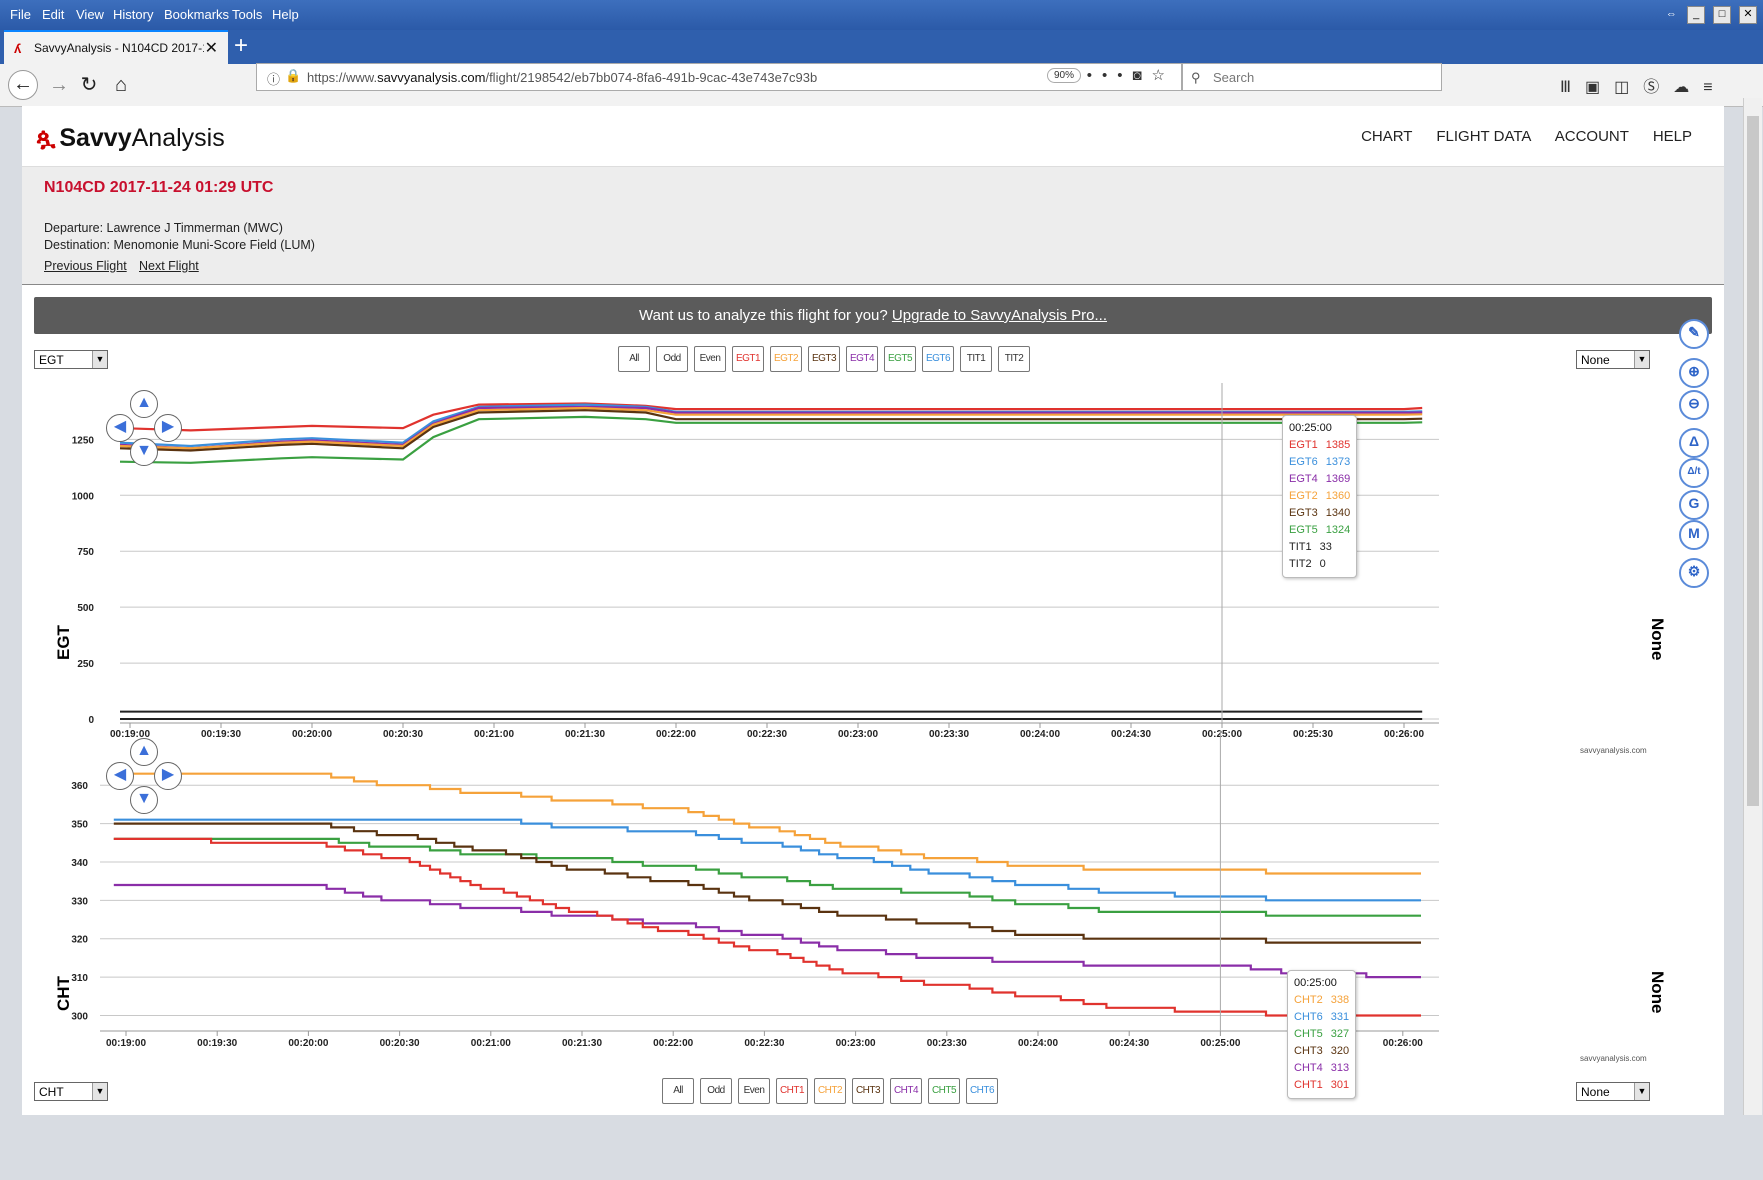  I want to click on cht-chip-cht4: CHT4, so click(906, 1091).